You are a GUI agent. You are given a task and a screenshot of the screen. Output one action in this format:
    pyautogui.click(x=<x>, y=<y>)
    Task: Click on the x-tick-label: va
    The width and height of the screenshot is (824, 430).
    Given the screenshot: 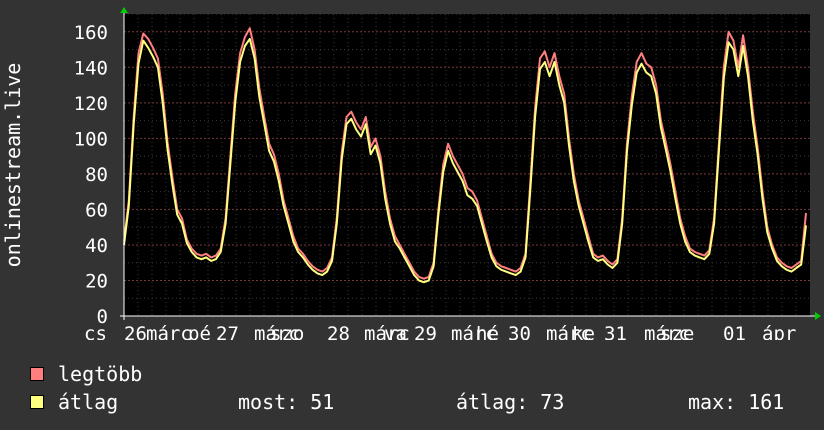 What is the action you would take?
    pyautogui.click(x=395, y=331)
    